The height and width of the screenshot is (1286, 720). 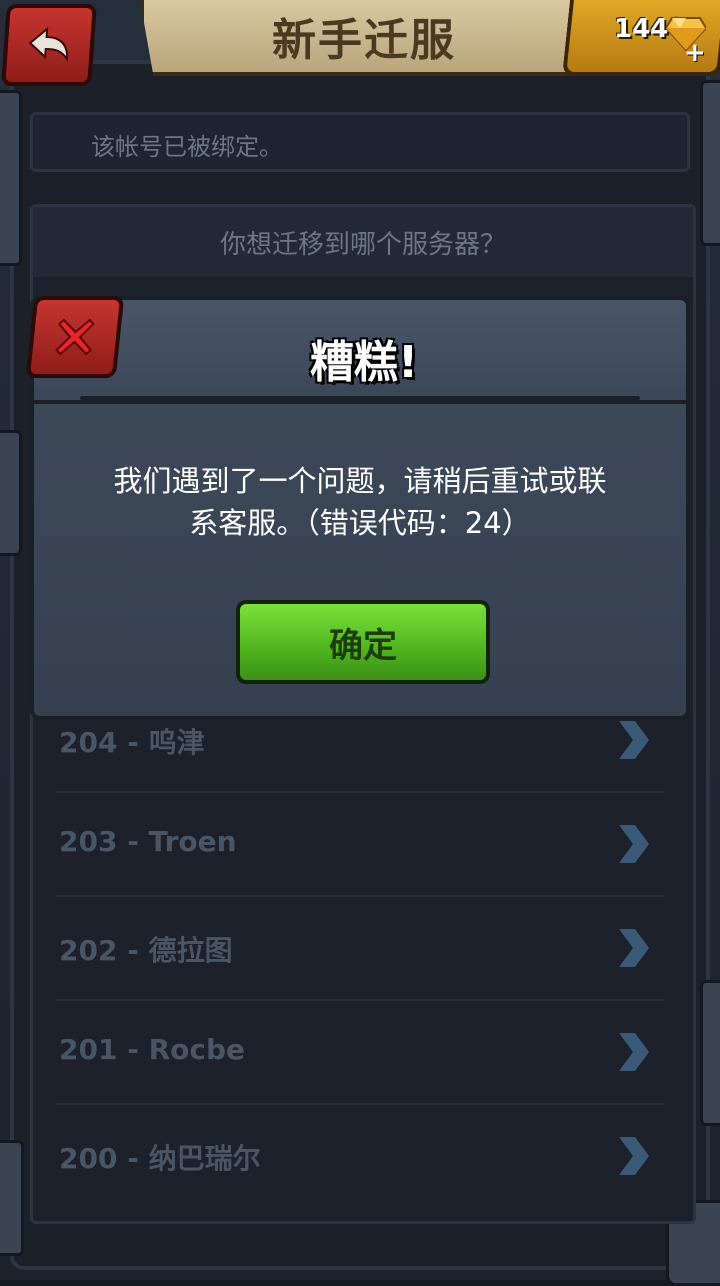 What do you see at coordinates (152, 1049) in the screenshot?
I see `server-label: 201 - Rocbe` at bounding box center [152, 1049].